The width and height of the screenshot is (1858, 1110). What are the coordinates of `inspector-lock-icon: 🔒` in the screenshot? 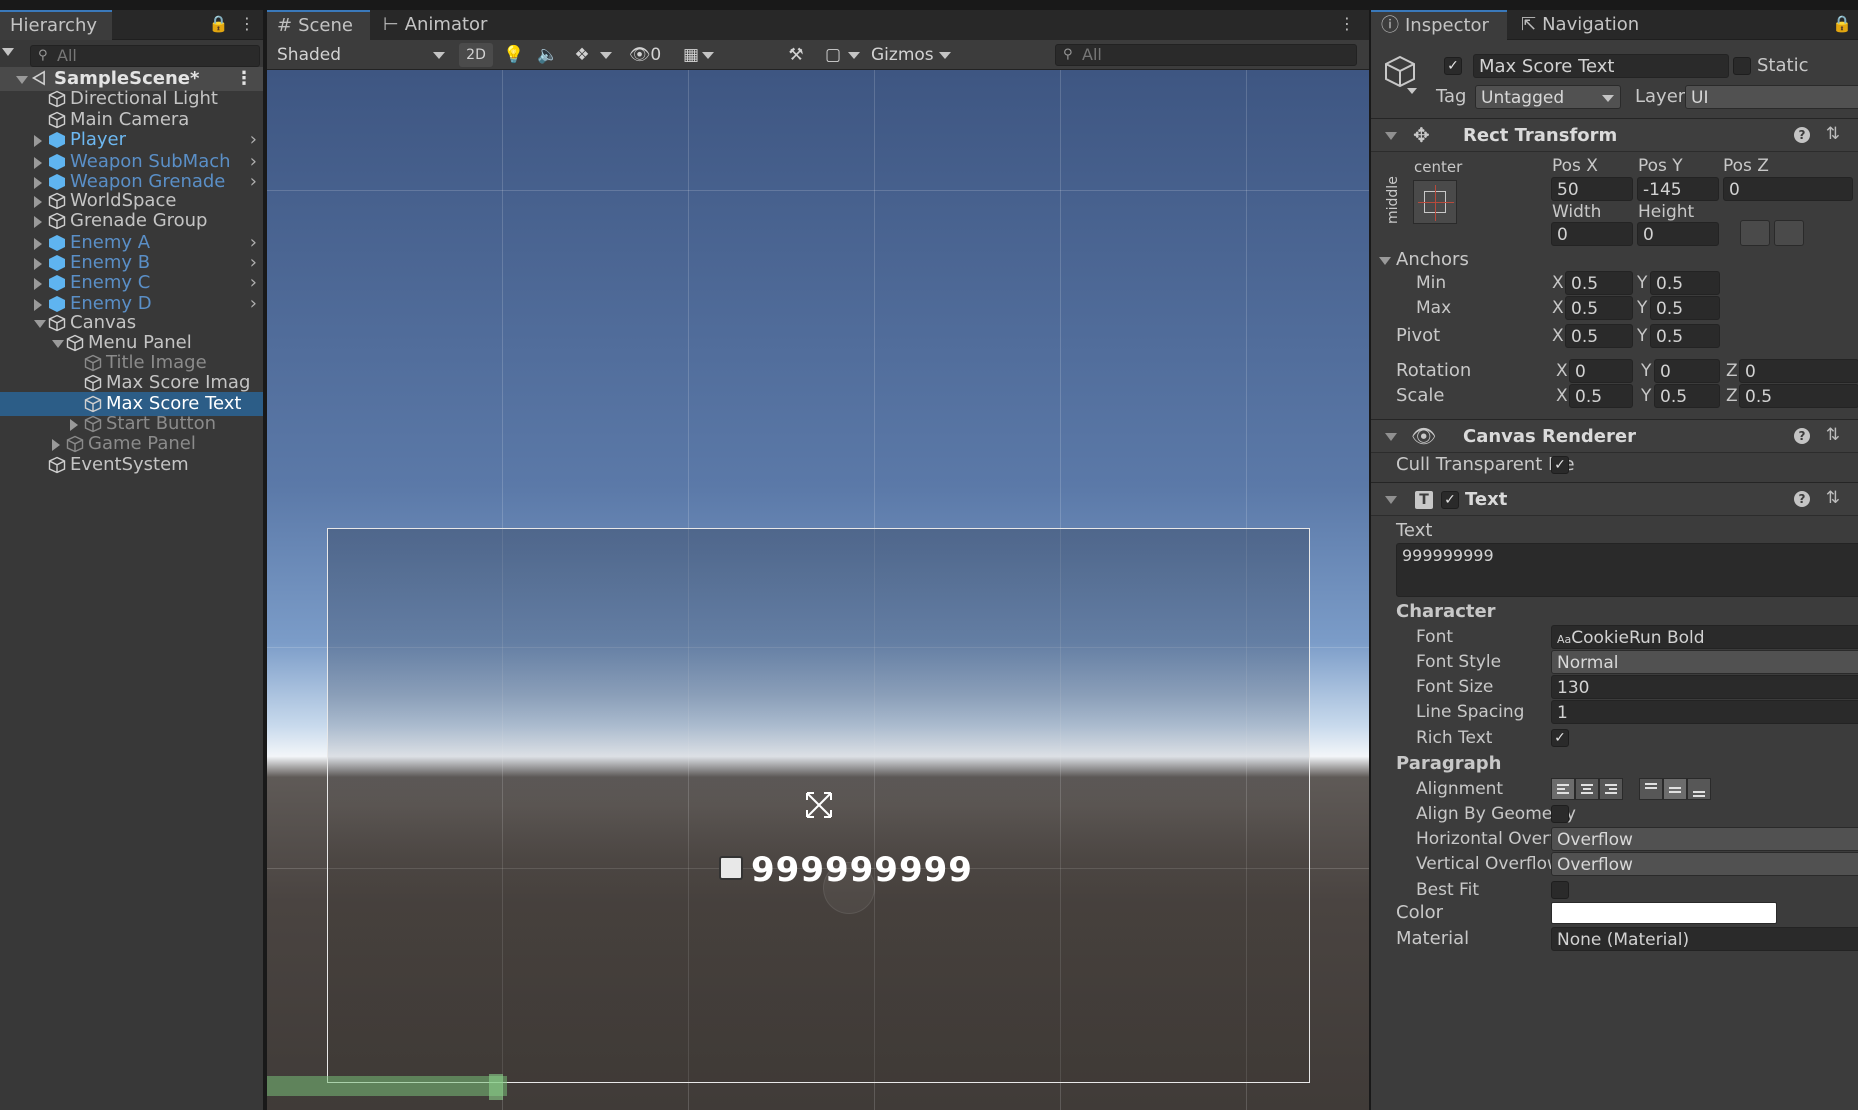 It's located at (1842, 23).